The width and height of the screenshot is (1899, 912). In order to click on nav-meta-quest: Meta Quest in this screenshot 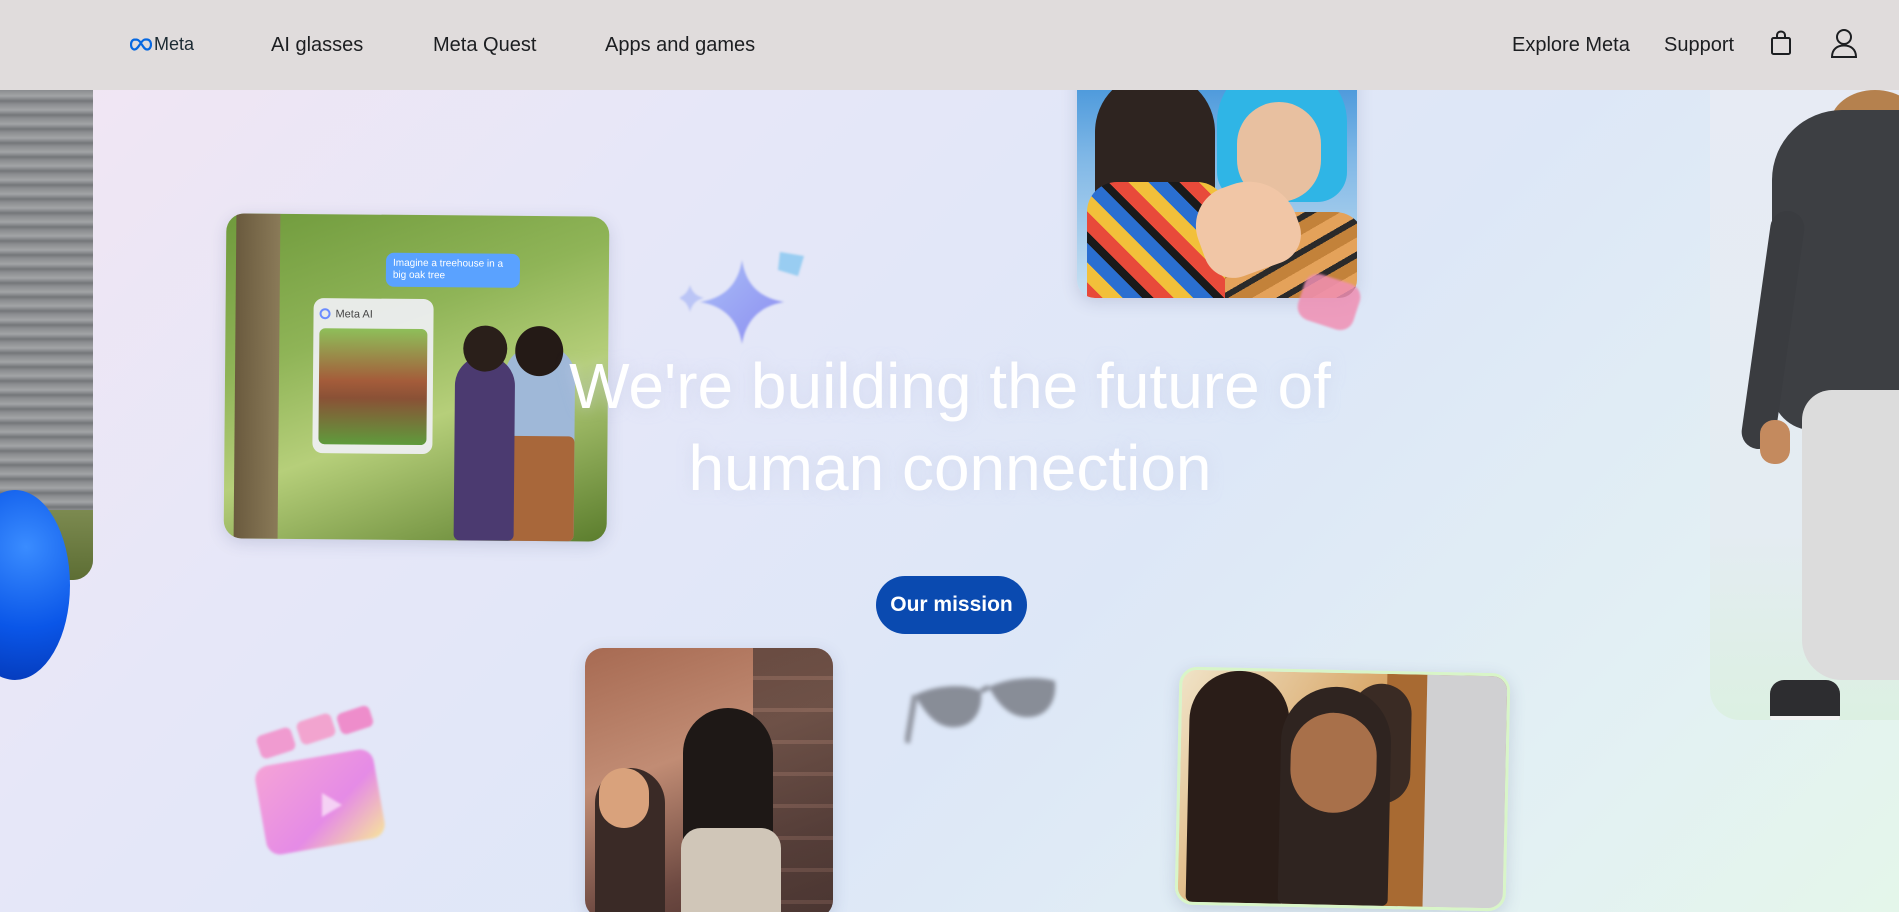, I will do `click(484, 45)`.